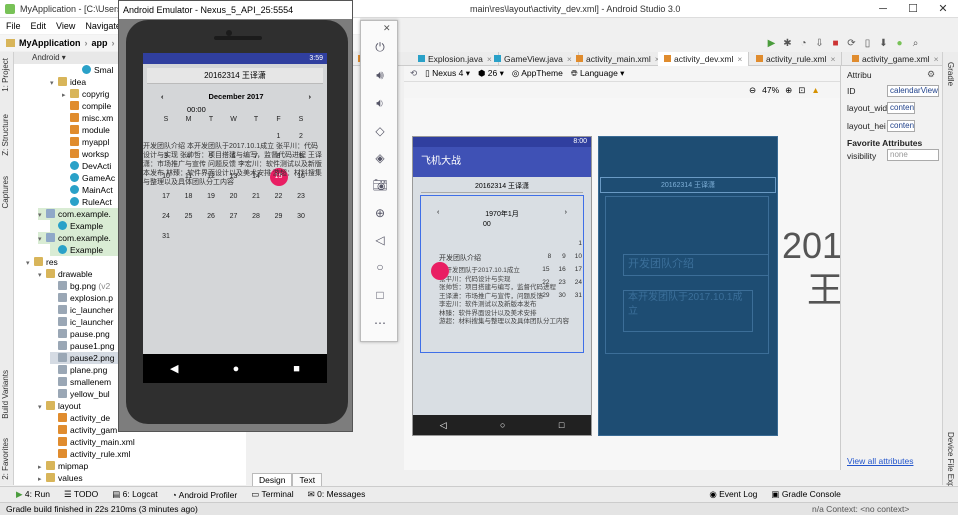 The height and width of the screenshot is (515, 958). I want to click on breadcrumb-project: MyApplication, so click(50, 43).